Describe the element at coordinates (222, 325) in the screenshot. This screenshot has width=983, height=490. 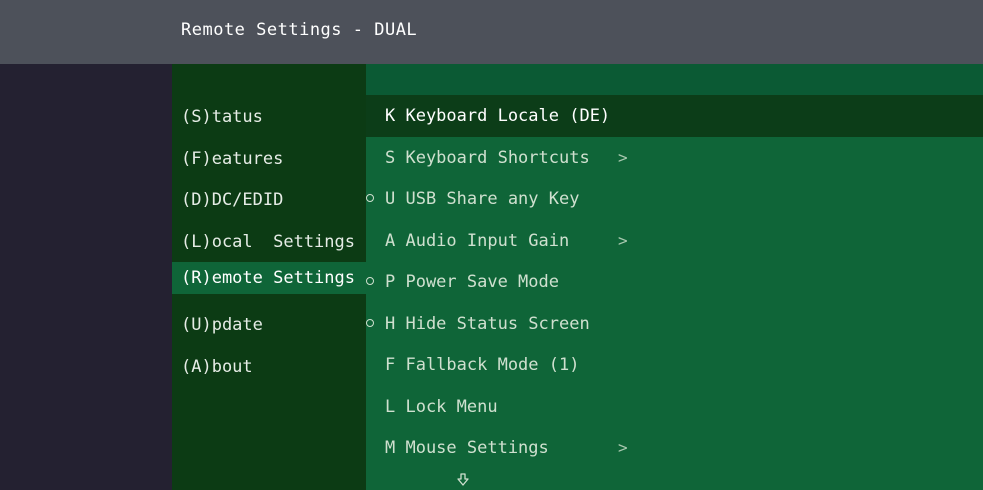
I see `category-update: (U)pdate` at that location.